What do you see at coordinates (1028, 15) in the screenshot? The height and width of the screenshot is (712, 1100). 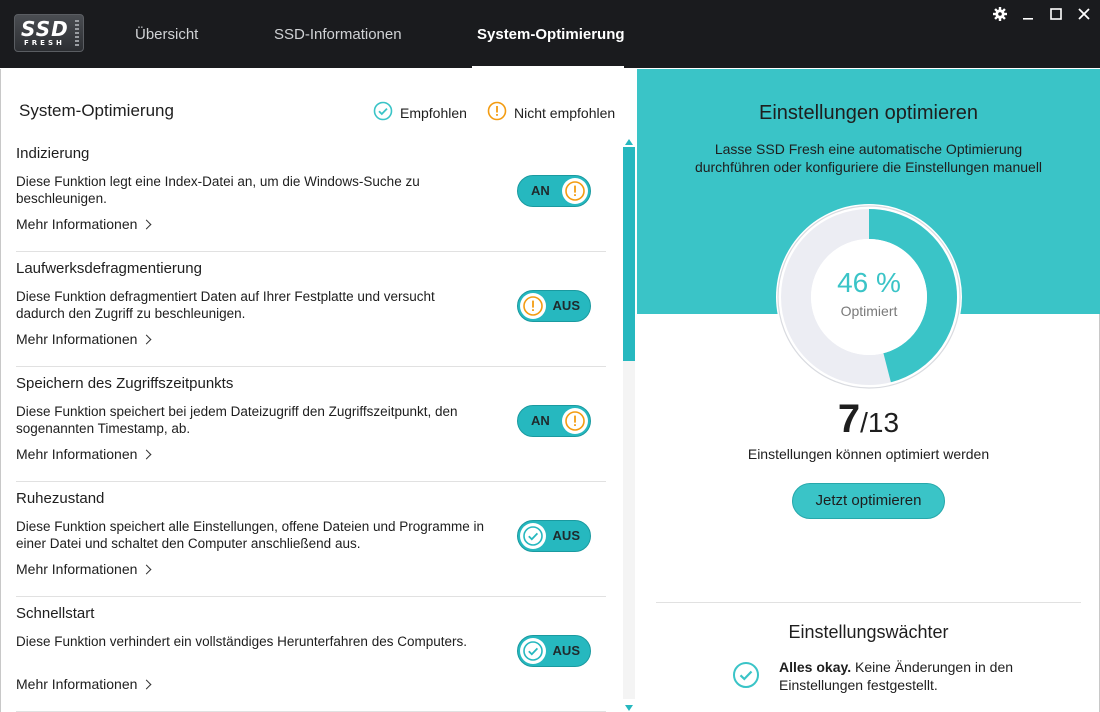 I see `minimize-icon` at bounding box center [1028, 15].